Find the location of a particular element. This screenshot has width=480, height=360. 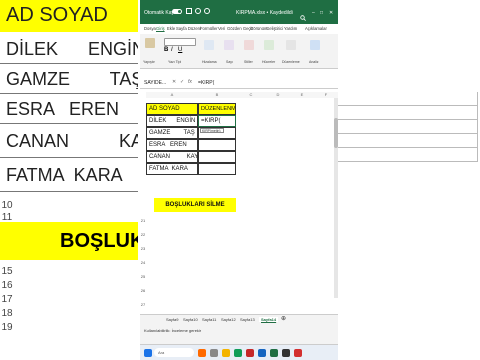

undo-icon is located at coordinates (198, 11).